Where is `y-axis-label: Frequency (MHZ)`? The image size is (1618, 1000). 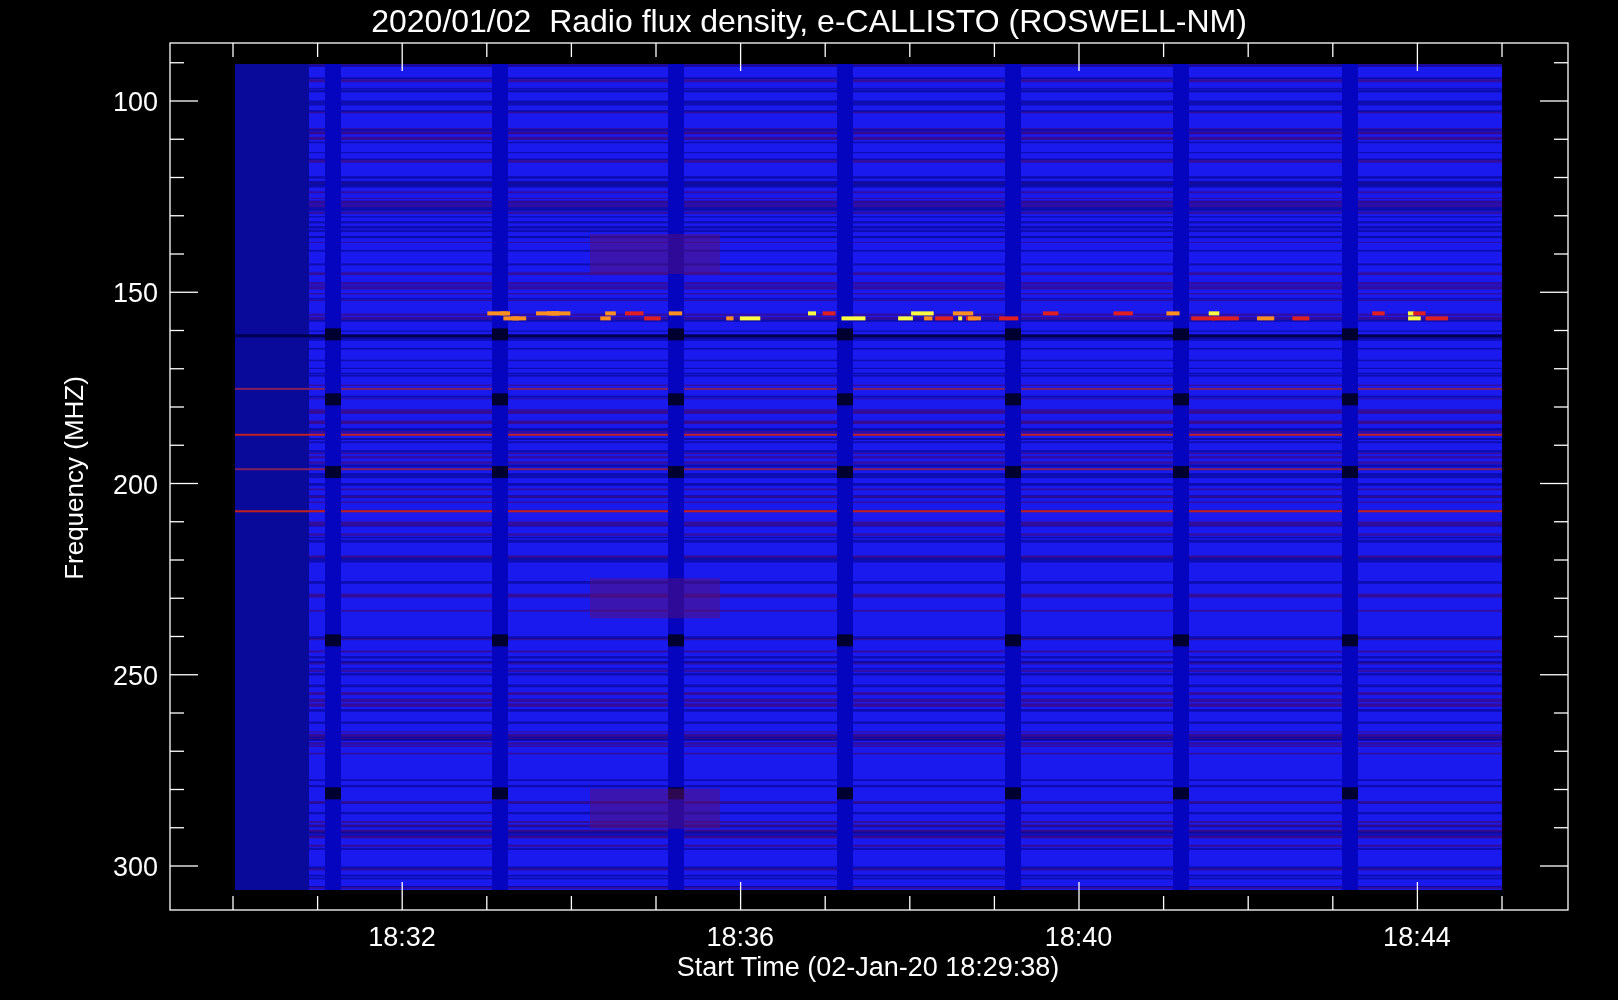 y-axis-label: Frequency (MHZ) is located at coordinates (74, 478).